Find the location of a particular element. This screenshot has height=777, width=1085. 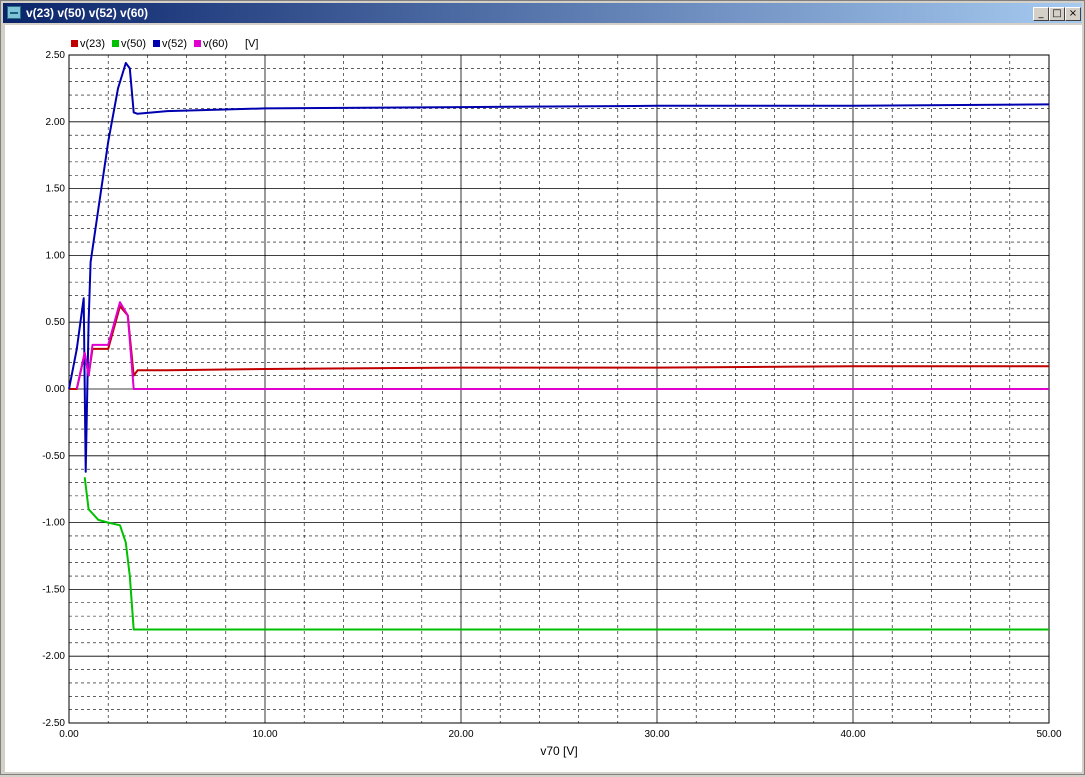

close-button: × is located at coordinates (1073, 14).